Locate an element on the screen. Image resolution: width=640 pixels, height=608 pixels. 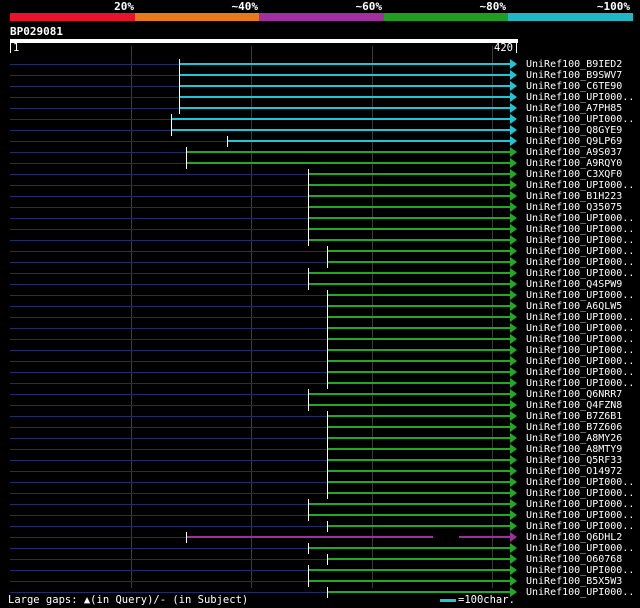
hit-name-link: UniRef100_A8MY26 is located at coordinates (574, 438).